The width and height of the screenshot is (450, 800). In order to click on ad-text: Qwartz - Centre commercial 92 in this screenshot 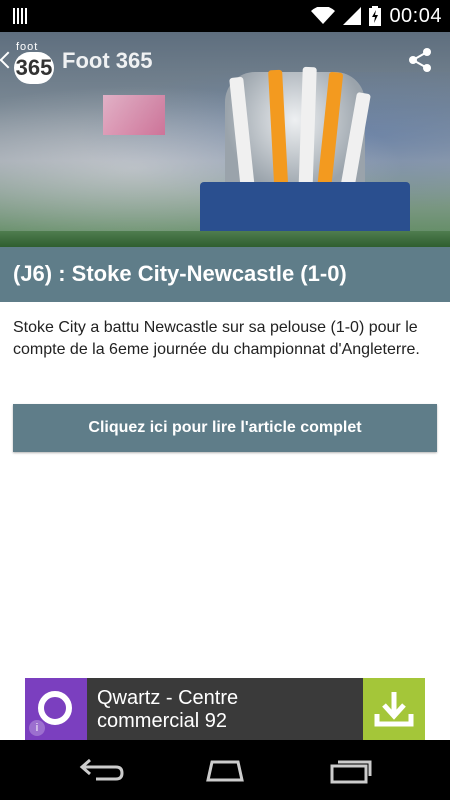, I will do `click(167, 710)`.